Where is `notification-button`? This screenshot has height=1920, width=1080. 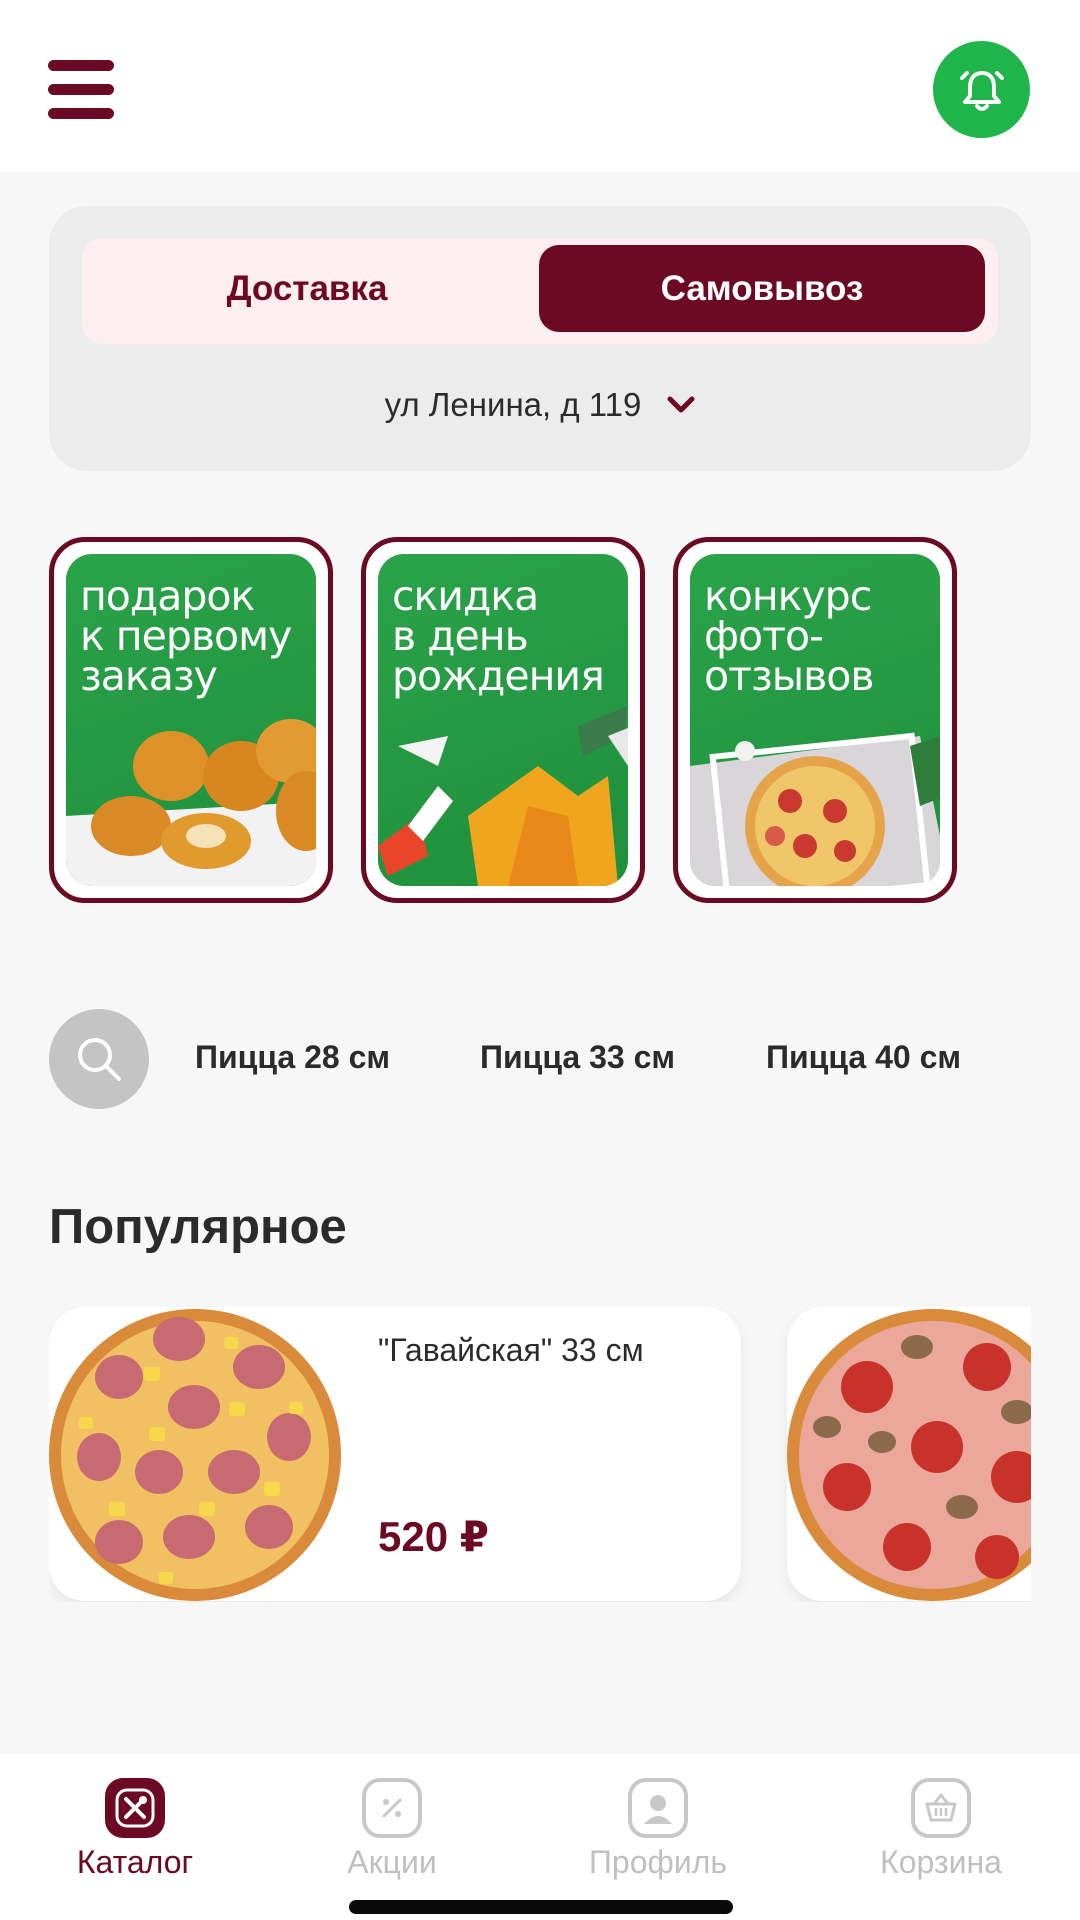
notification-button is located at coordinates (981, 89).